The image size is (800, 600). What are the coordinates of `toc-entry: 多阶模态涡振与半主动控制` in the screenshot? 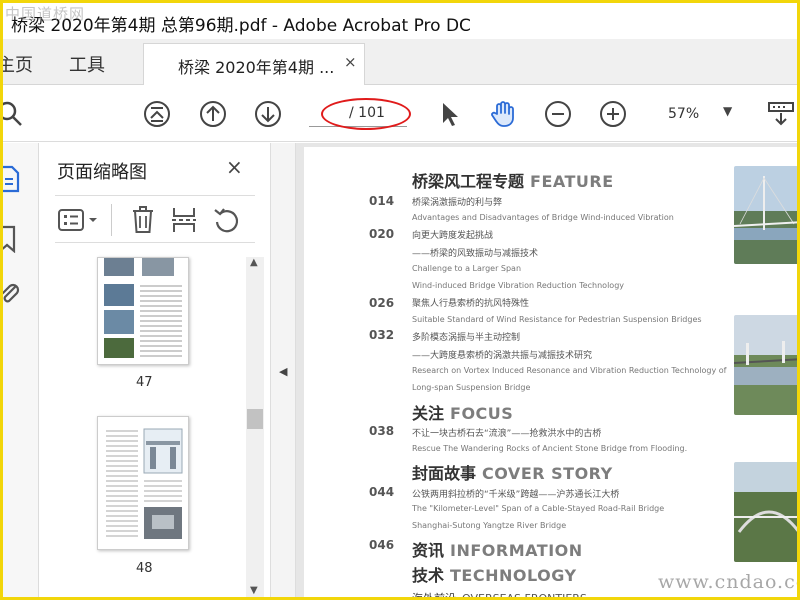 It's located at (466, 338).